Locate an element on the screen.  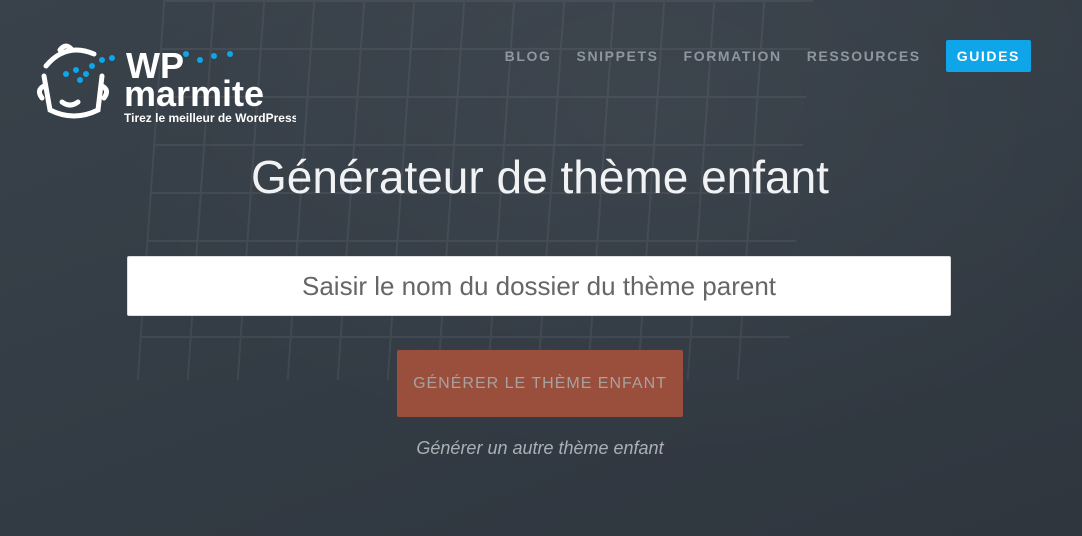
nav-snippets: SNIPPETS is located at coordinates (618, 56).